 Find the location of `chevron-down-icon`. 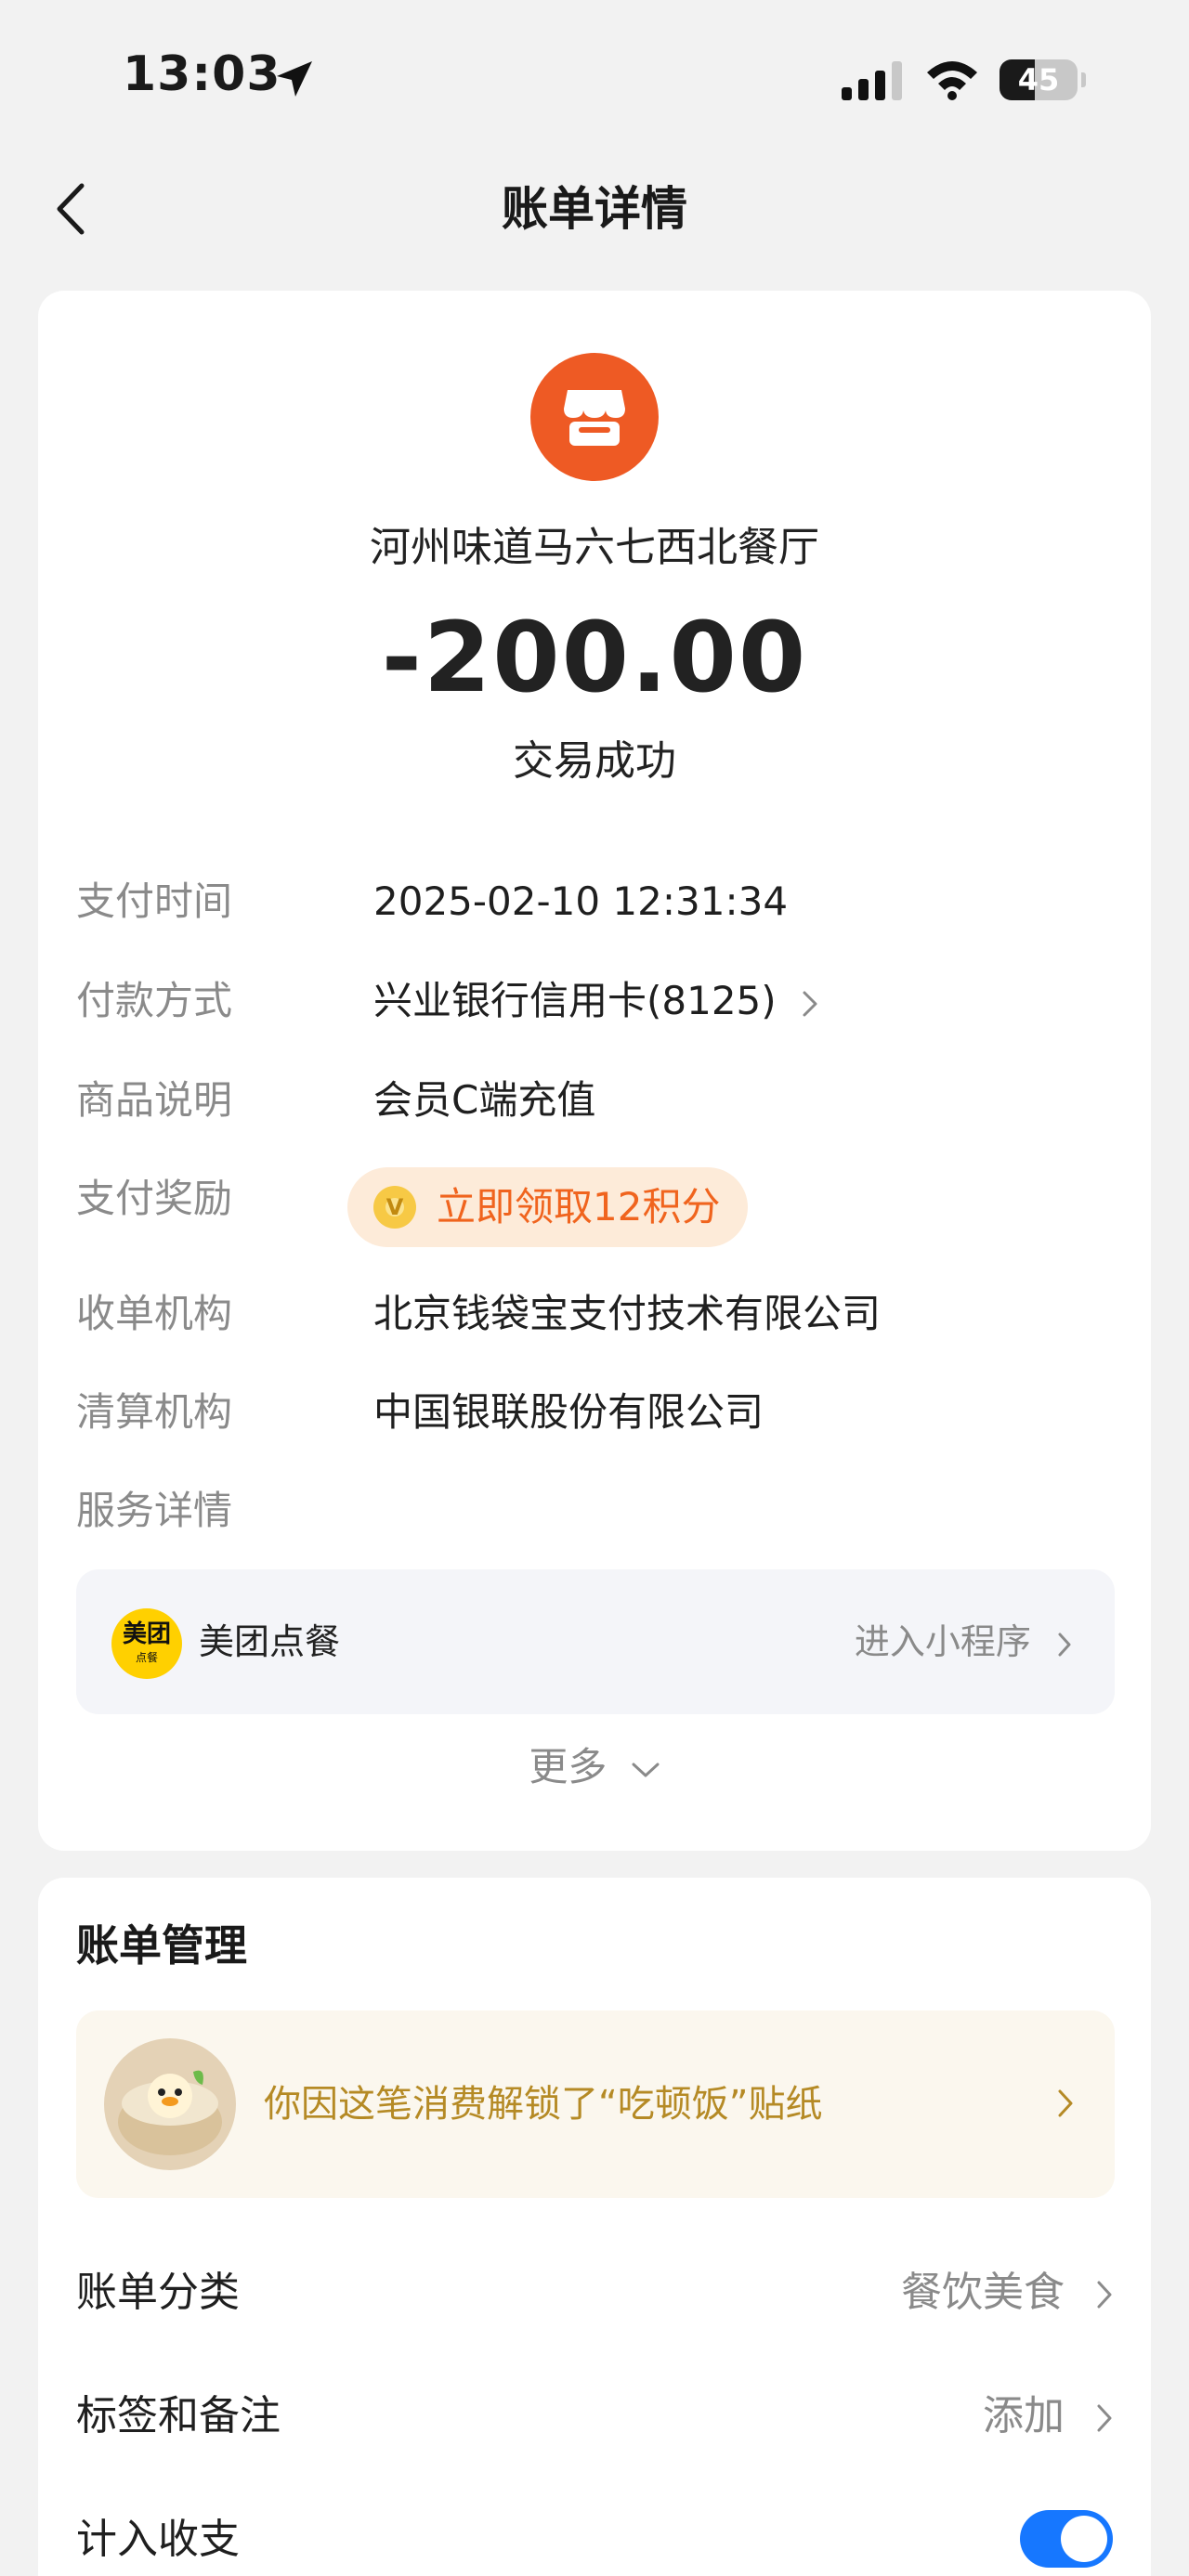

chevron-down-icon is located at coordinates (646, 1770).